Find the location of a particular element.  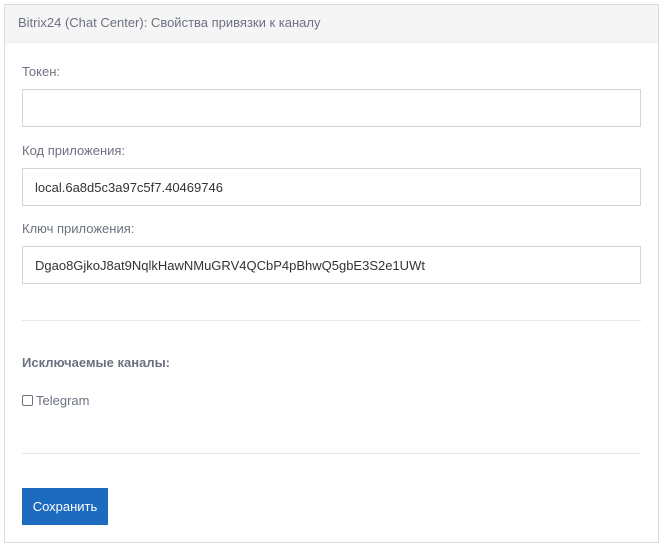

app-key-label: Ключ приложения: is located at coordinates (78, 228).